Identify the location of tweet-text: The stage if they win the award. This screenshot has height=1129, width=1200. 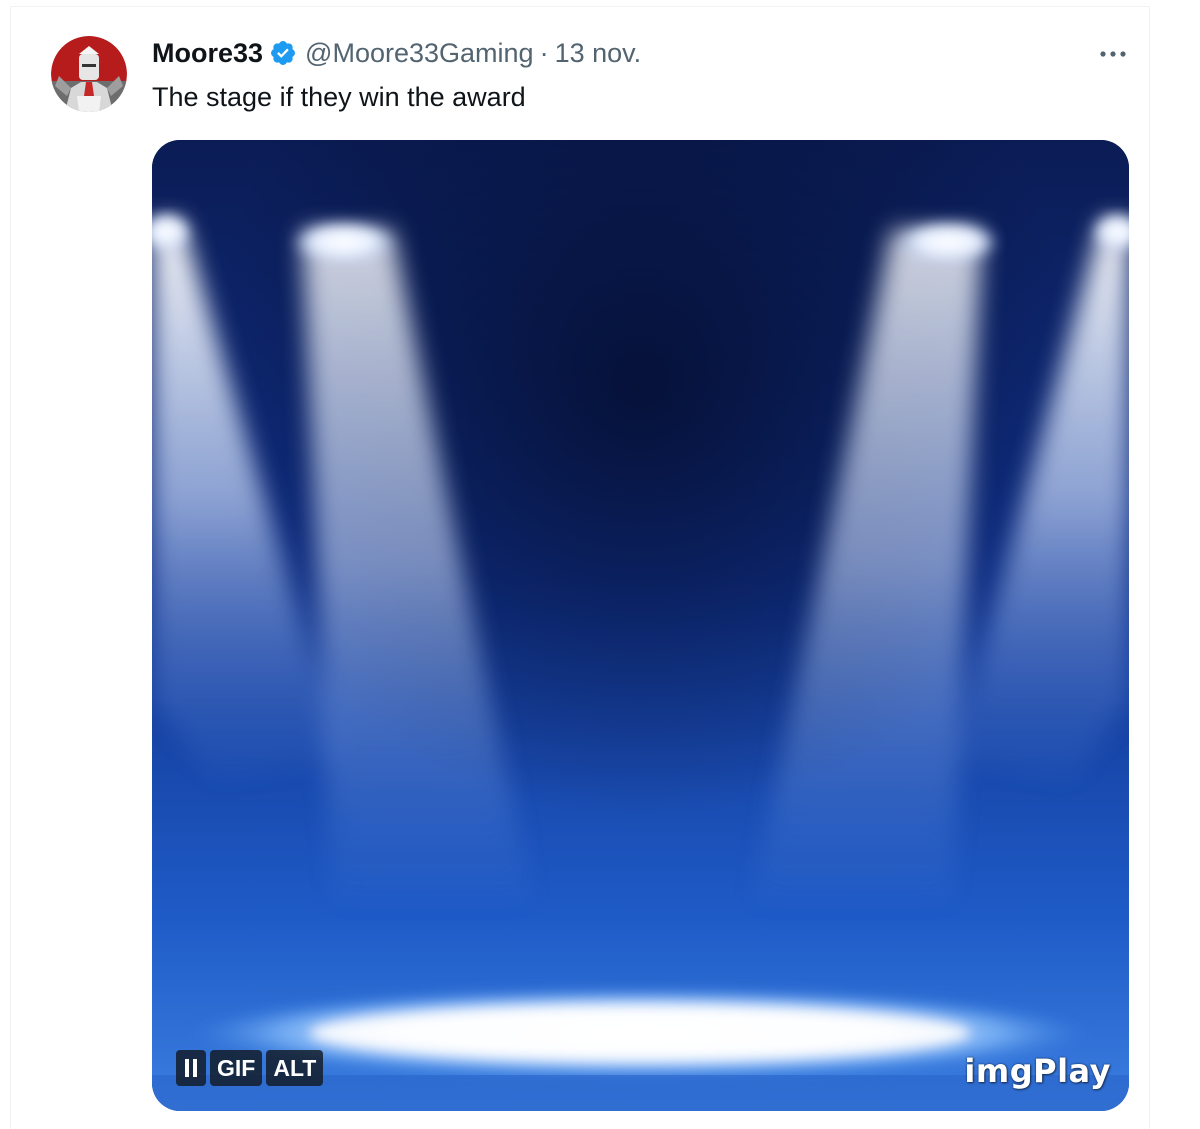
(339, 97).